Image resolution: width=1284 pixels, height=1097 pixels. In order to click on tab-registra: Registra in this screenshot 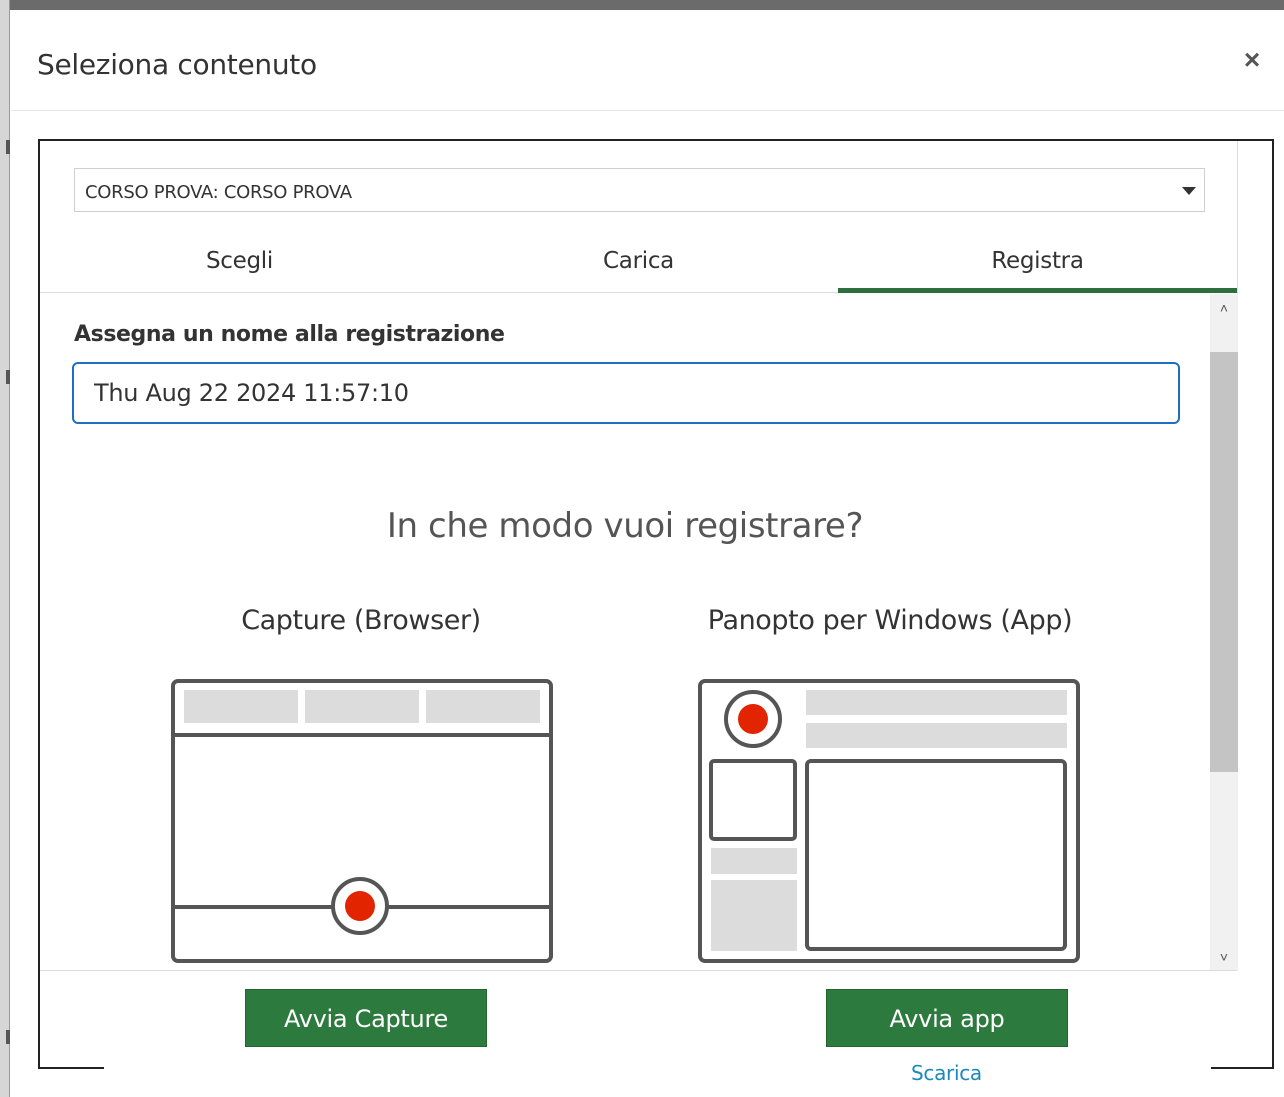, I will do `click(1037, 267)`.